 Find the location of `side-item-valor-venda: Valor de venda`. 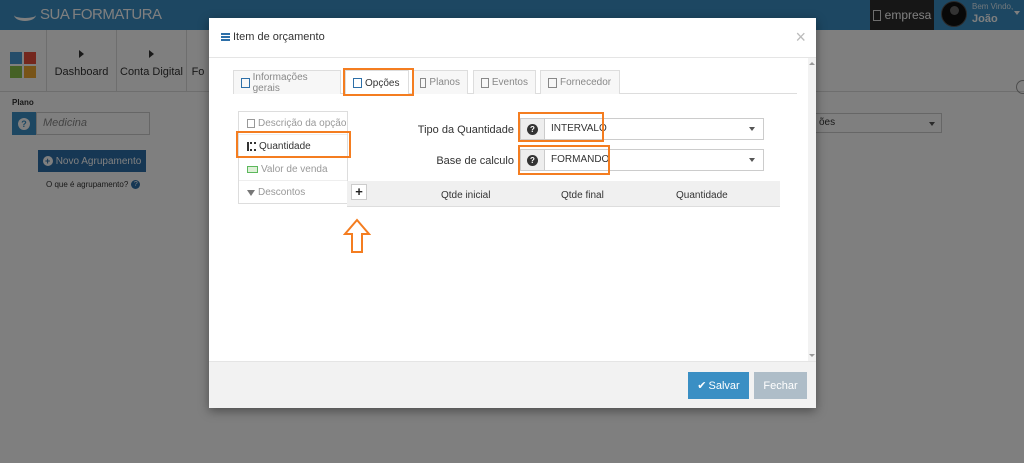

side-item-valor-venda: Valor de venda is located at coordinates (293, 169).